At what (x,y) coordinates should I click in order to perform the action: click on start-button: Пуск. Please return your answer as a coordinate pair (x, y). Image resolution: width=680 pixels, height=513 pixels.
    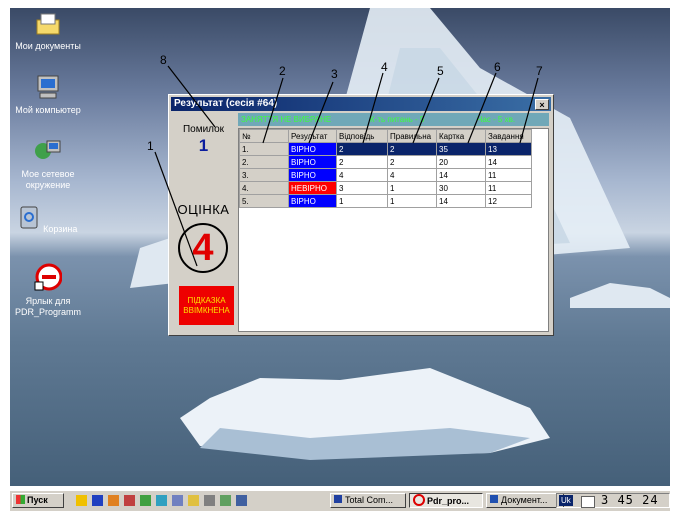
    Looking at the image, I should click on (38, 500).